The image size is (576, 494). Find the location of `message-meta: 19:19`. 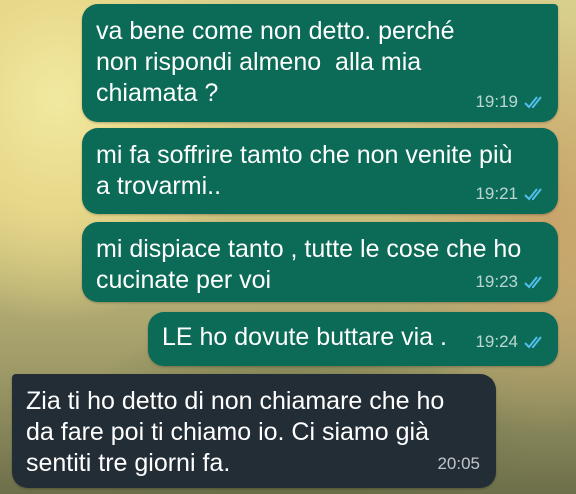

message-meta: 19:19 is located at coordinates (510, 102).